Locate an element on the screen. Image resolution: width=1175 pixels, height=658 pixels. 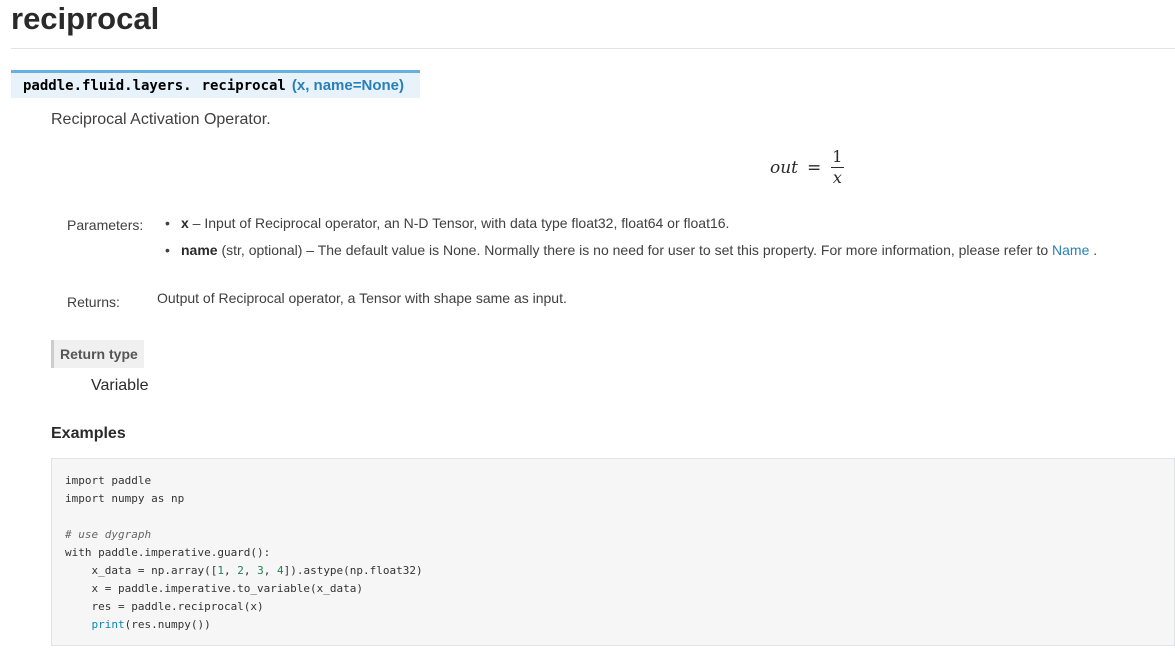
examples-heading: Examples is located at coordinates (88, 433).